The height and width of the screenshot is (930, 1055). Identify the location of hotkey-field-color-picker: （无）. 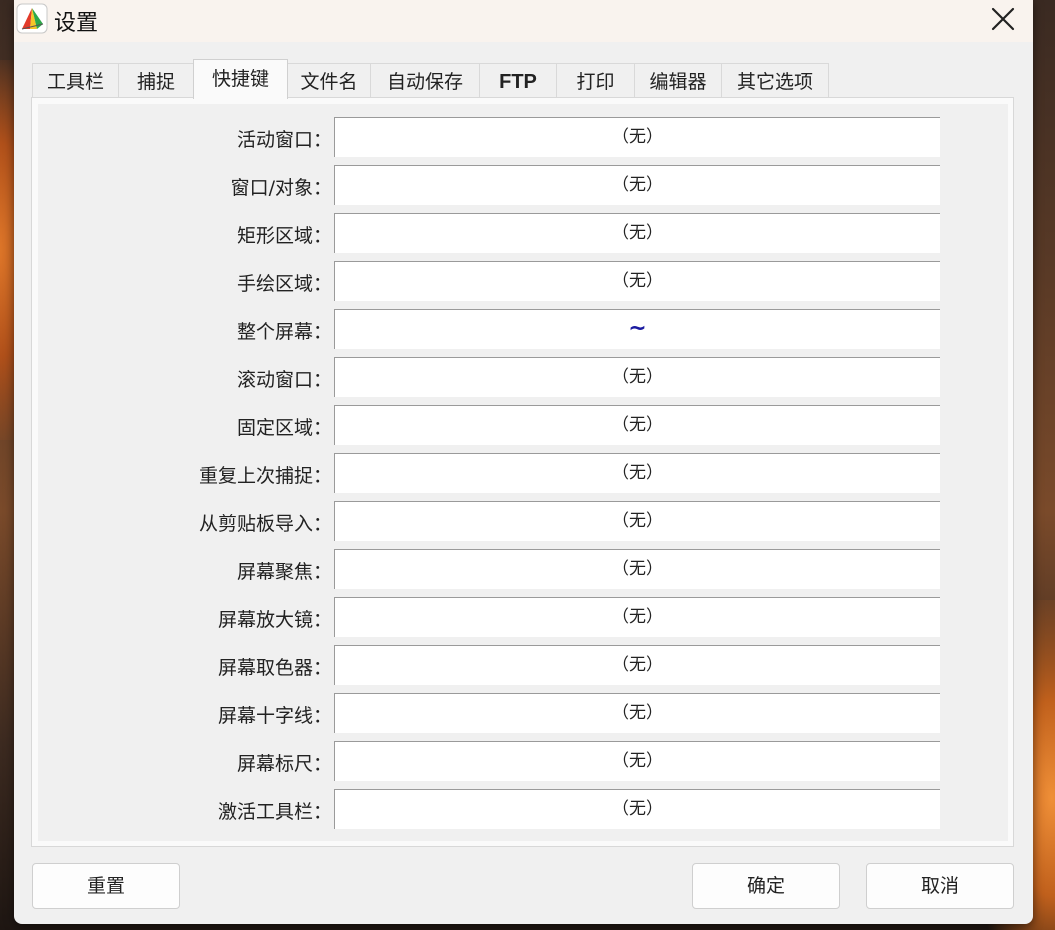
(637, 665).